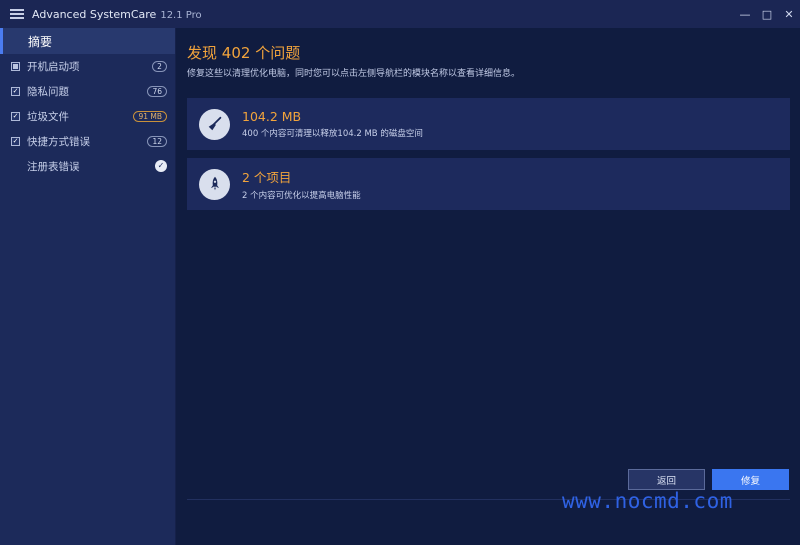 The height and width of the screenshot is (545, 800). I want to click on app-title: Advanced SystemCare 12.1 Pro, so click(117, 14).